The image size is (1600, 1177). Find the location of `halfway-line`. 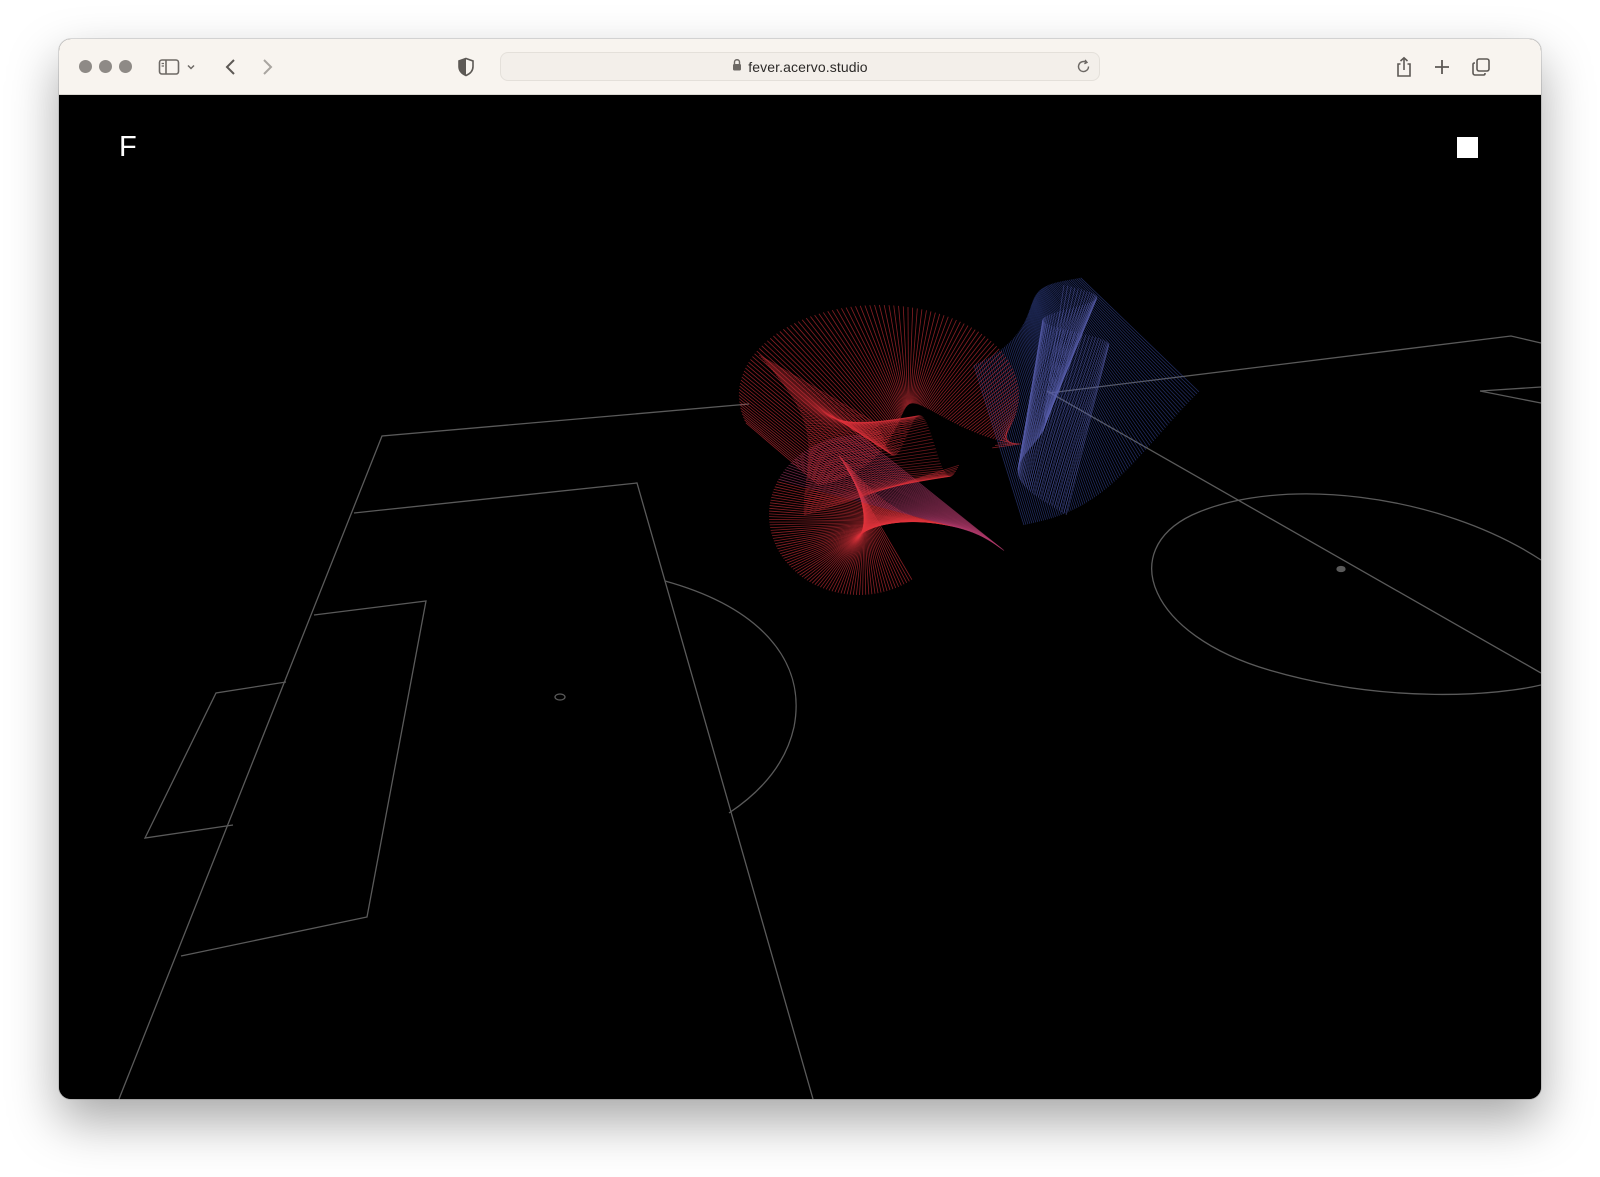

halfway-line is located at coordinates (1294, 364).